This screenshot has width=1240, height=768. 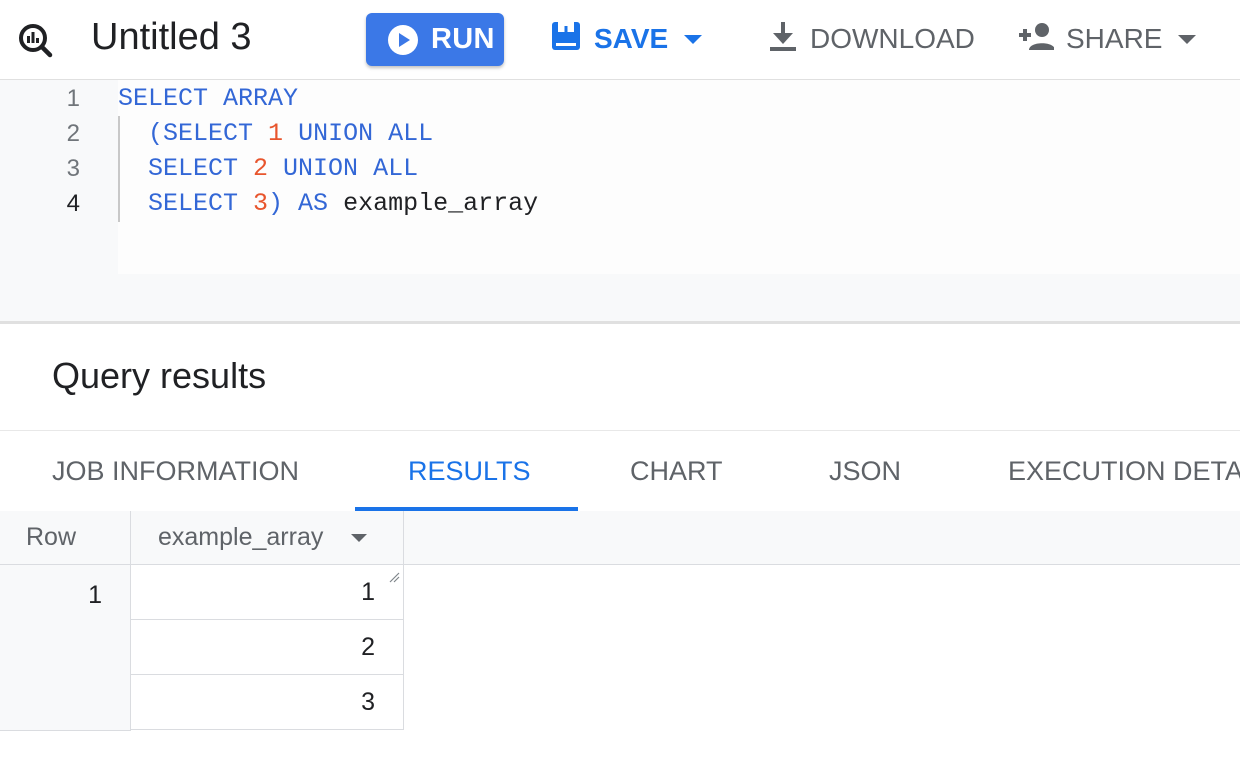 I want to click on column-header-label: example_array, so click(x=241, y=537).